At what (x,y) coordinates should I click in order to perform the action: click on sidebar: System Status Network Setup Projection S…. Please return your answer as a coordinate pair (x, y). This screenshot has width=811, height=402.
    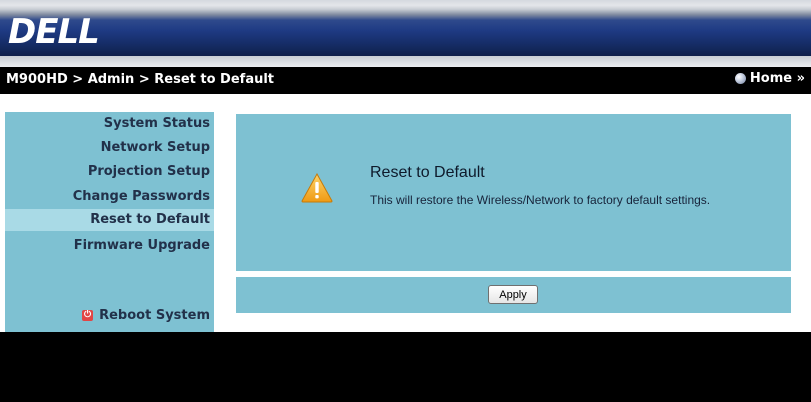
    Looking at the image, I should click on (109, 222).